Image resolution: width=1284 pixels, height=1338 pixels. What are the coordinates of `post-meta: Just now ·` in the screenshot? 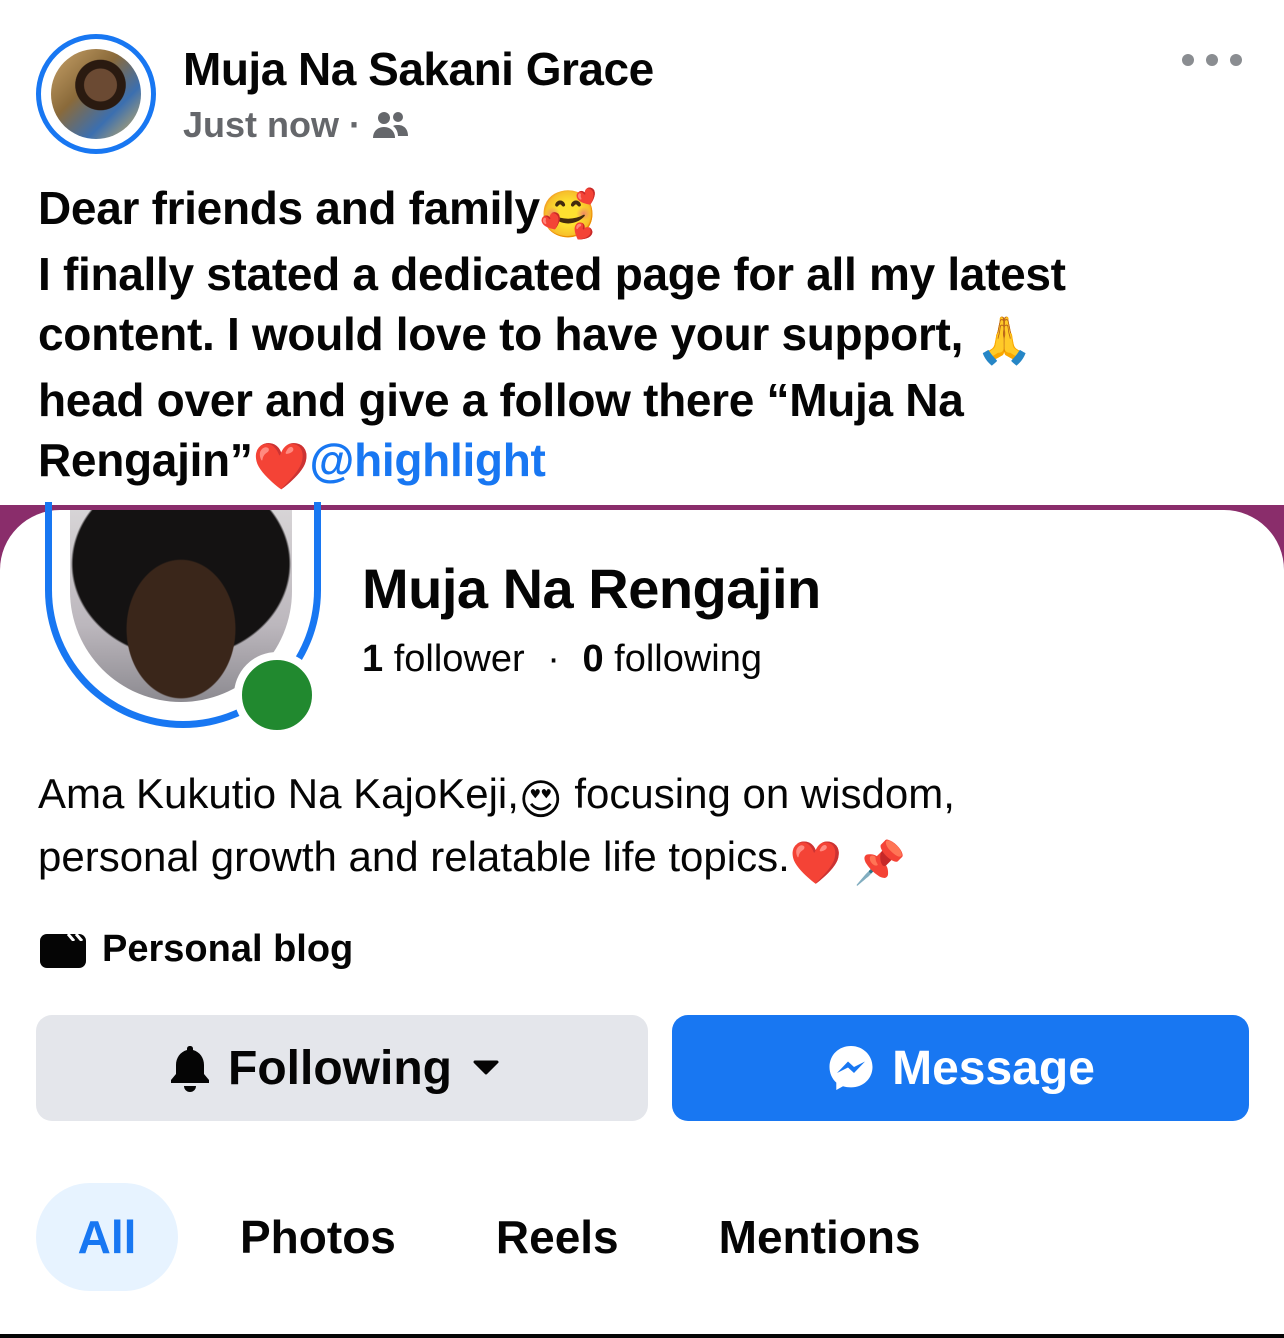 It's located at (296, 125).